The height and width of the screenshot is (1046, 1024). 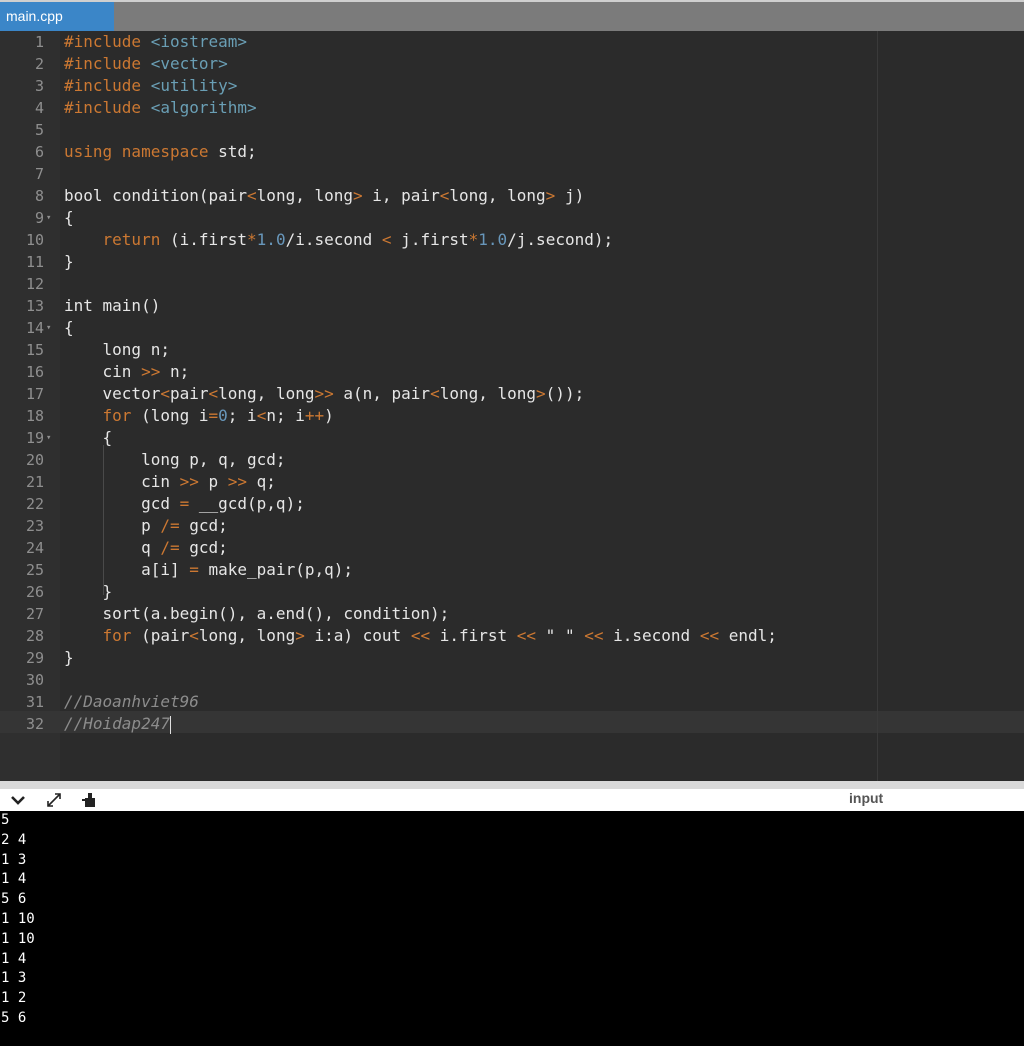 What do you see at coordinates (512, 350) in the screenshot?
I see `code-line: 15 long n;` at bounding box center [512, 350].